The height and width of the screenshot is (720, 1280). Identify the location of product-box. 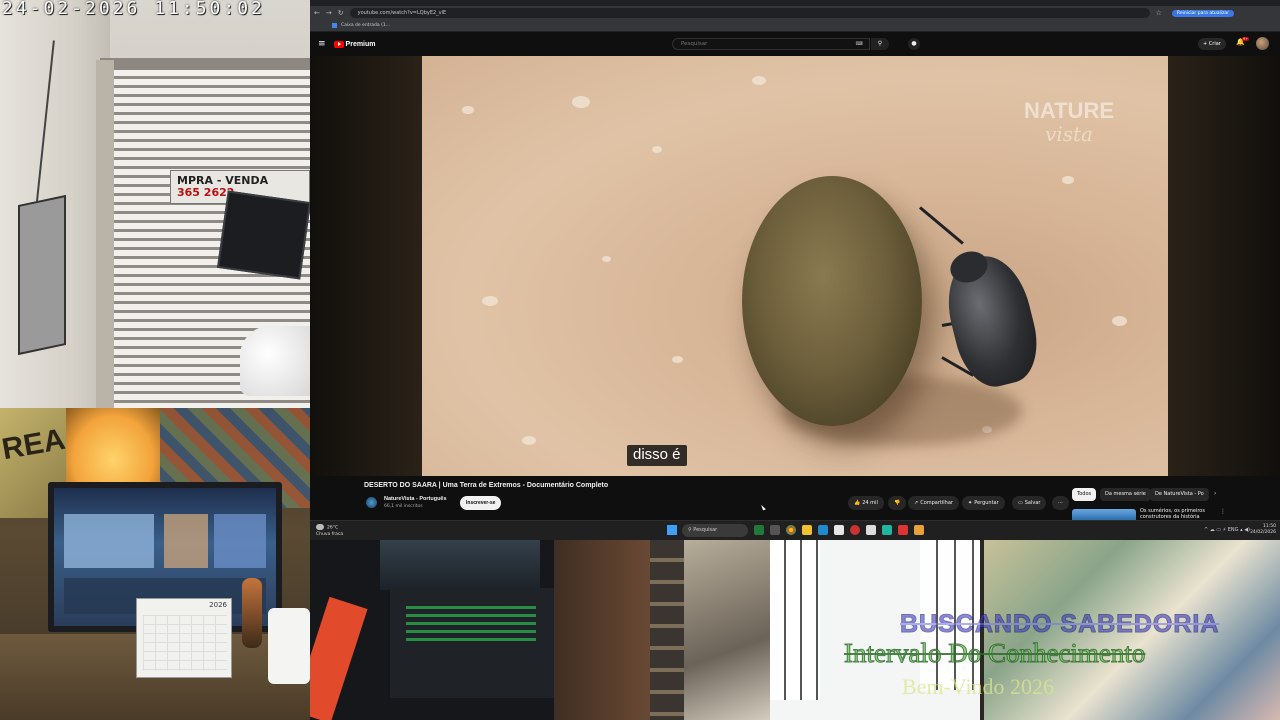
(339, 658).